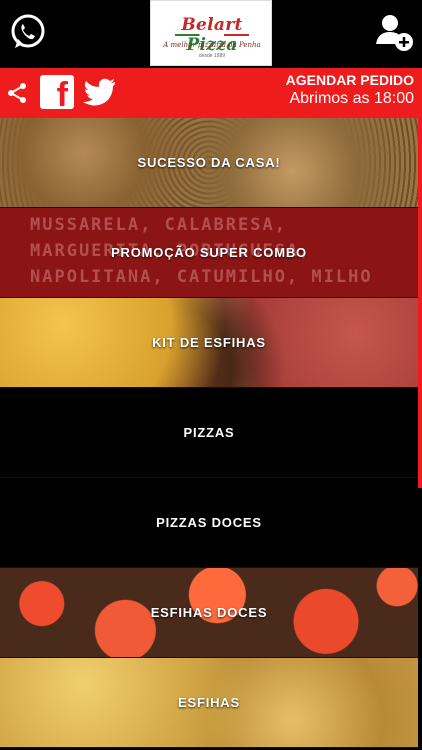  I want to click on category-label: PIZZAS DOCES, so click(209, 522).